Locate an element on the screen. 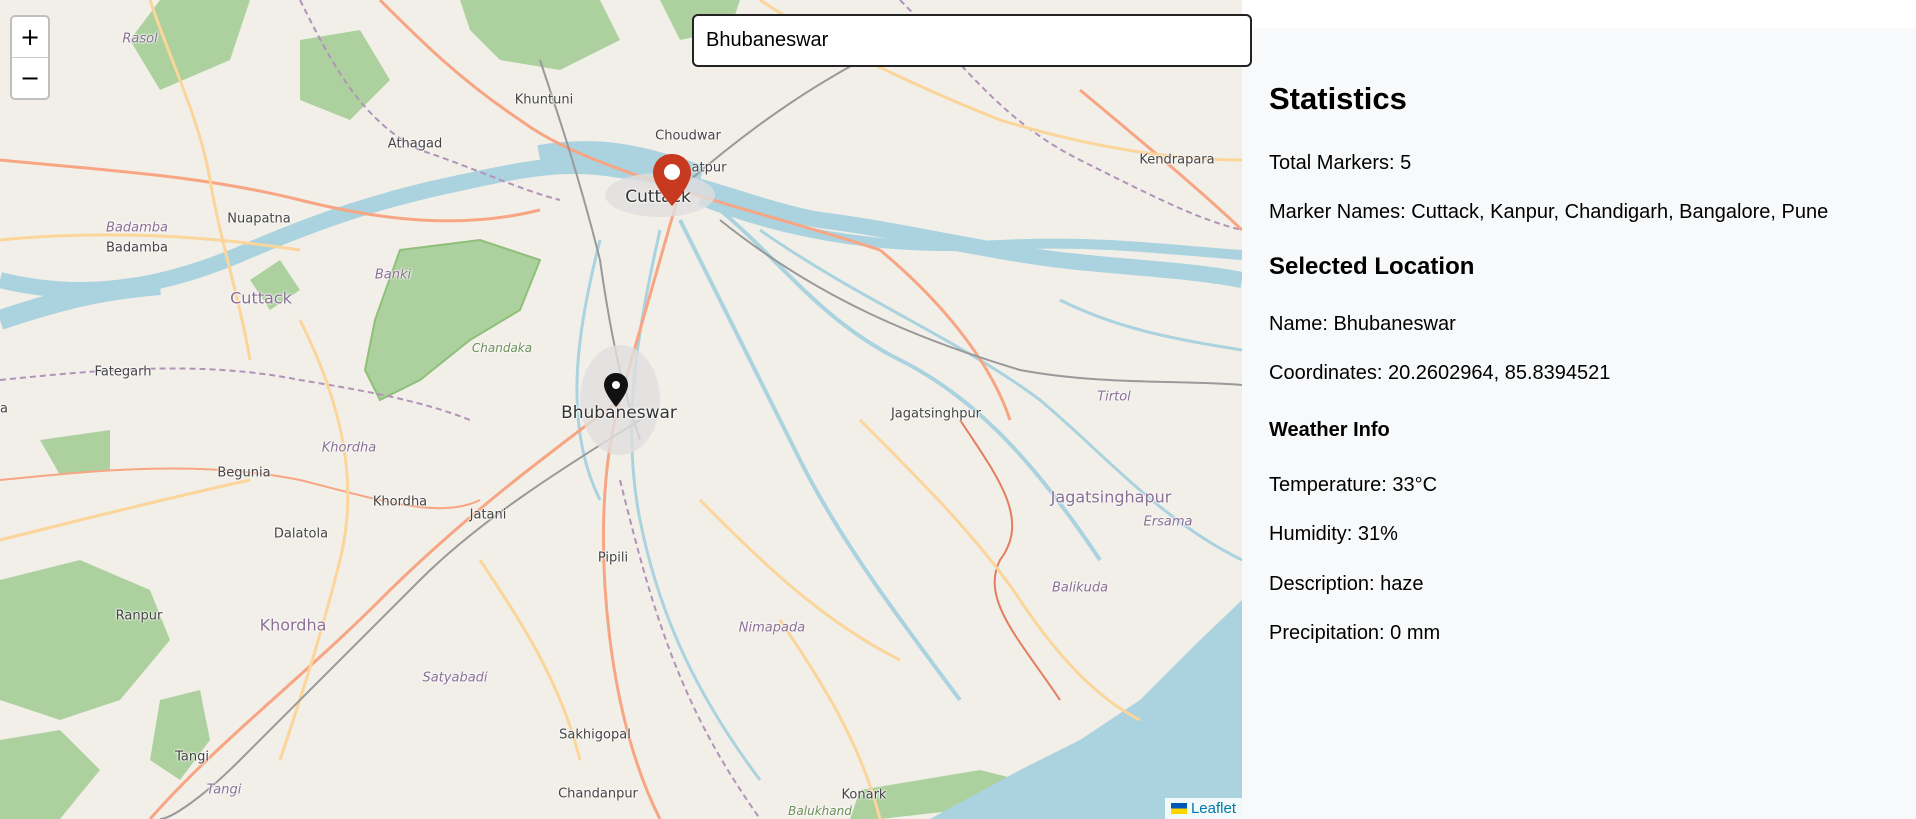 The height and width of the screenshot is (819, 1916). map-label-chandaka: Chandaka is located at coordinates (502, 348).